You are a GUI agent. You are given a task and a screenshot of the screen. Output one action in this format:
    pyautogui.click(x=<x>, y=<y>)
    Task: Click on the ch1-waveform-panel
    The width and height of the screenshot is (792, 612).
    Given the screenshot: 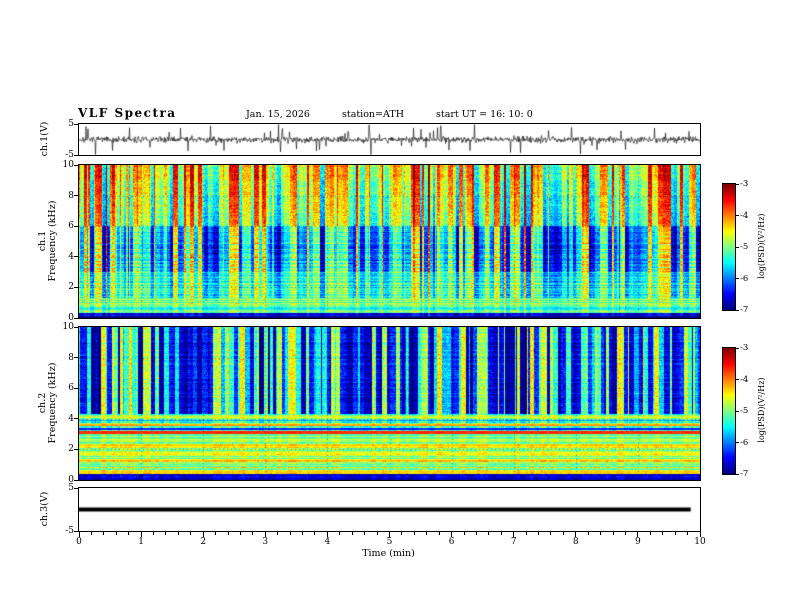 What is the action you would take?
    pyautogui.click(x=389, y=139)
    